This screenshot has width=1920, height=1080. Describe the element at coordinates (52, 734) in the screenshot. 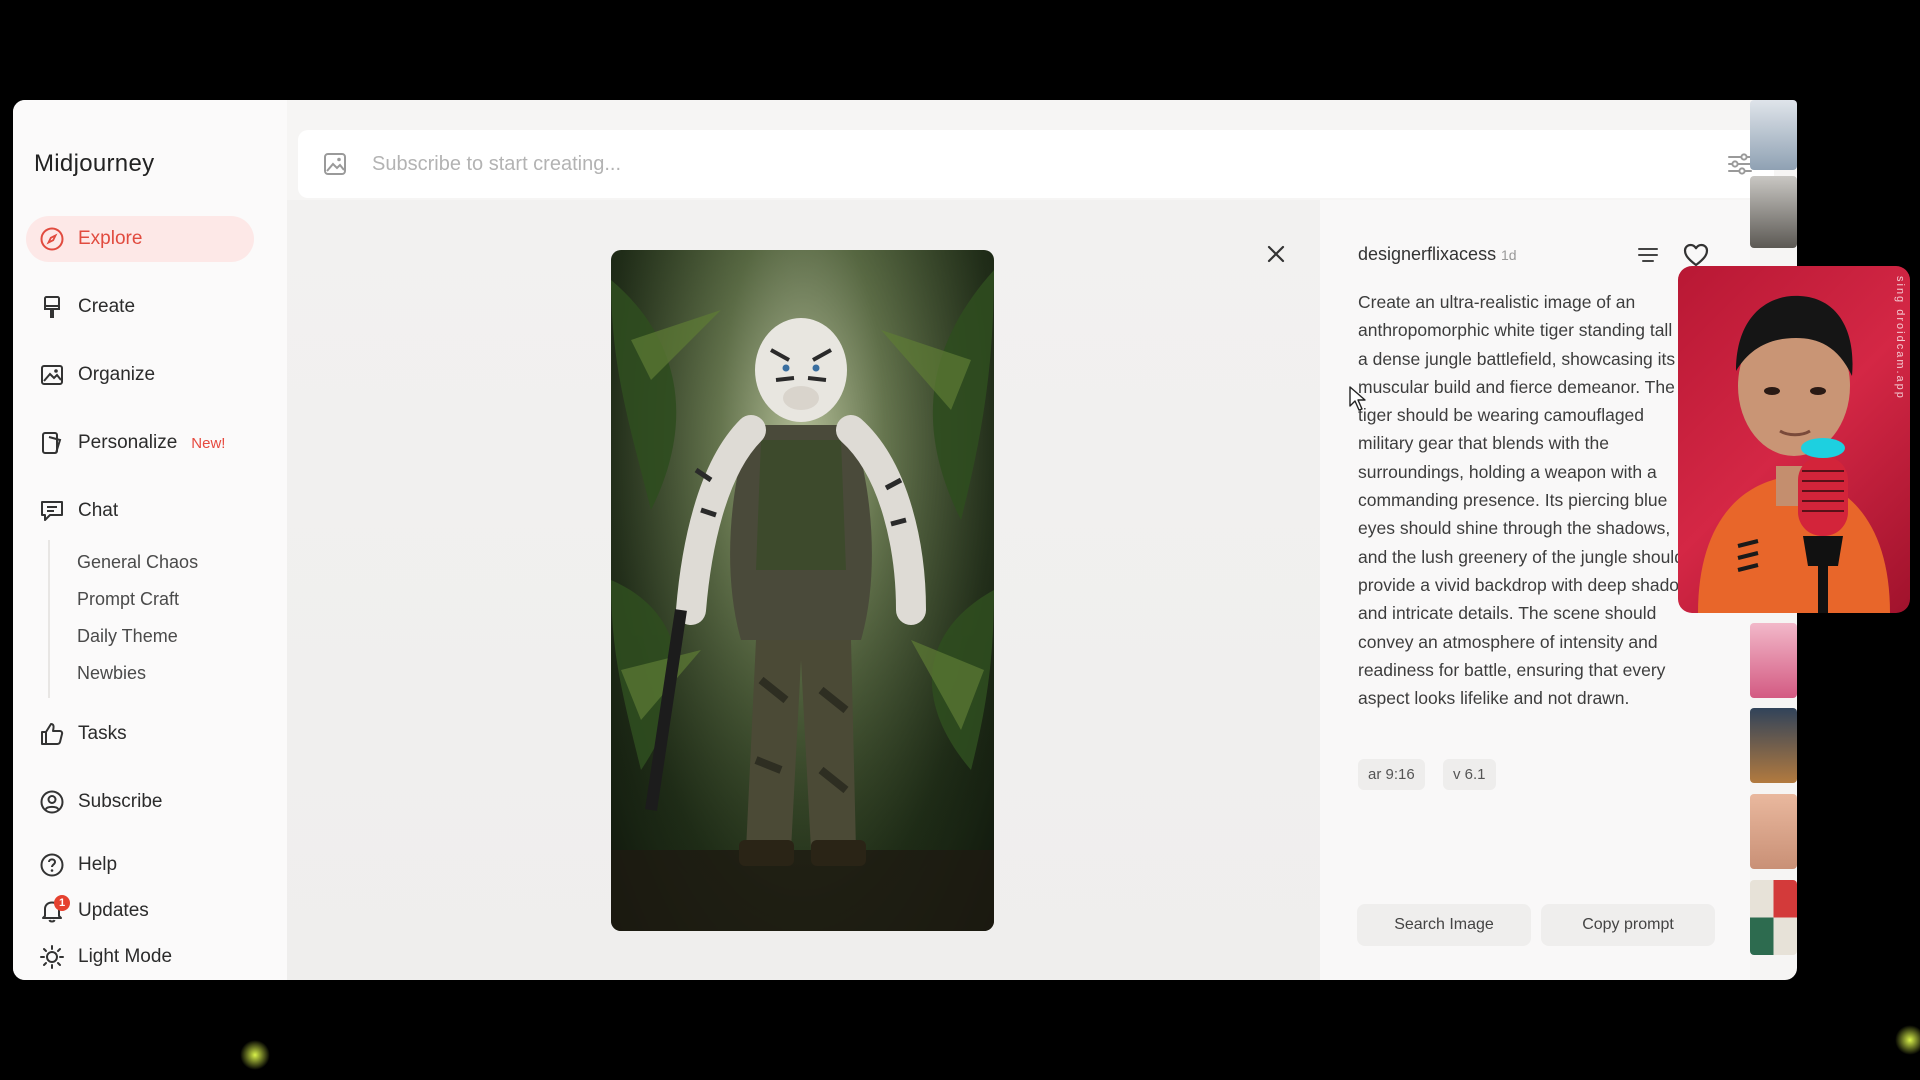

I see `thumbs-up-icon` at that location.